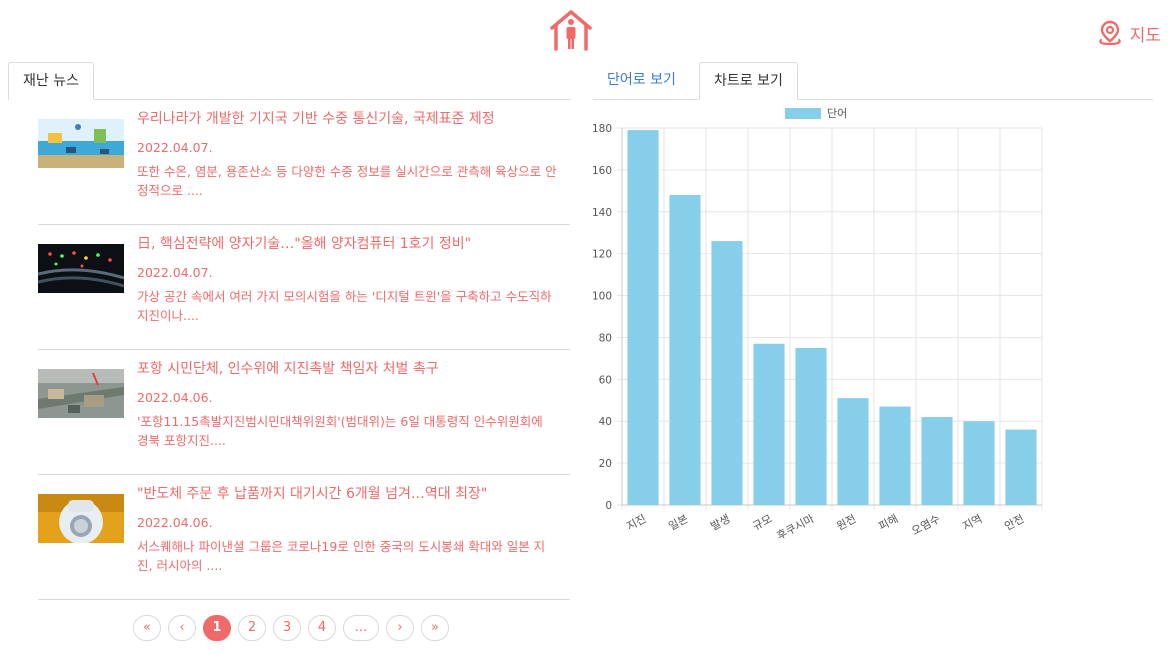 This screenshot has width=1171, height=656. I want to click on legend-swatch, so click(803, 113).